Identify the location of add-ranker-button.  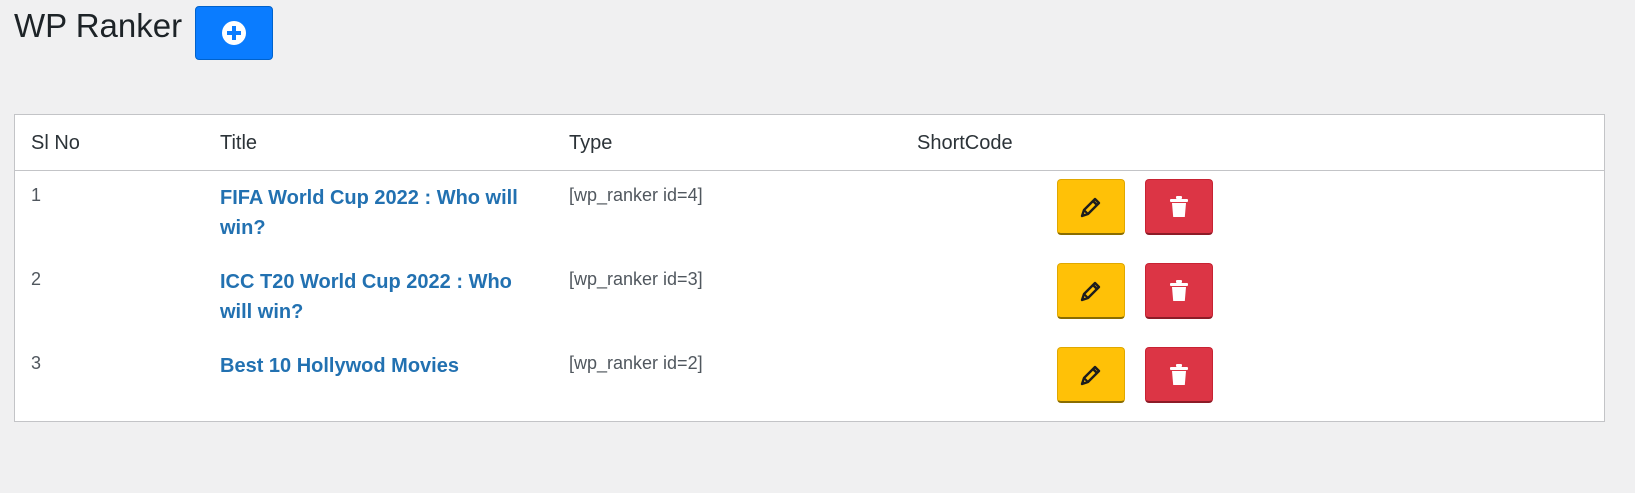
(234, 33).